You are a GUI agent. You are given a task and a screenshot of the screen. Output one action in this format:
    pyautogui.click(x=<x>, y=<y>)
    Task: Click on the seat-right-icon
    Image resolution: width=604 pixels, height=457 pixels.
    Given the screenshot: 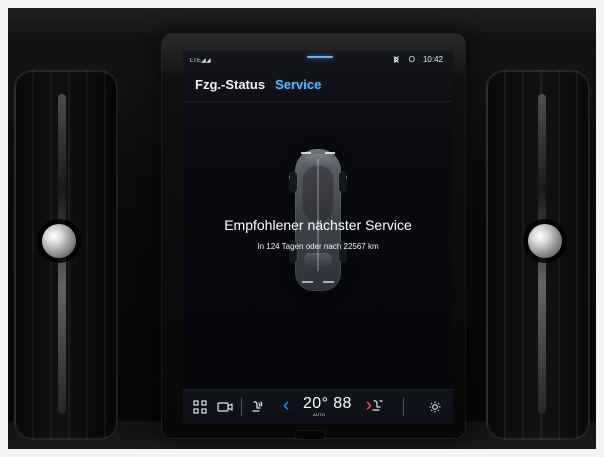 What is the action you would take?
    pyautogui.click(x=377, y=406)
    